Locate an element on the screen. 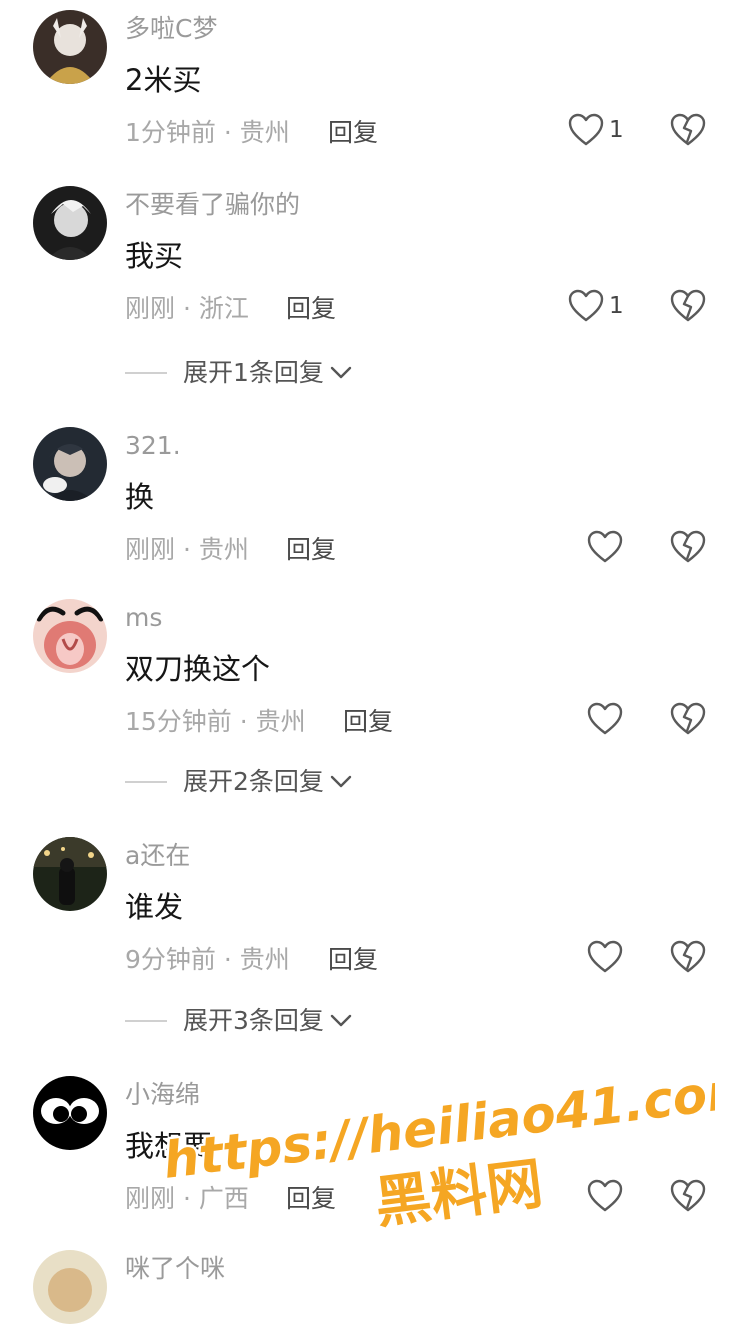 The height and width of the screenshot is (1324, 744). watermark-cn: 黑料网 is located at coordinates (459, 1193).